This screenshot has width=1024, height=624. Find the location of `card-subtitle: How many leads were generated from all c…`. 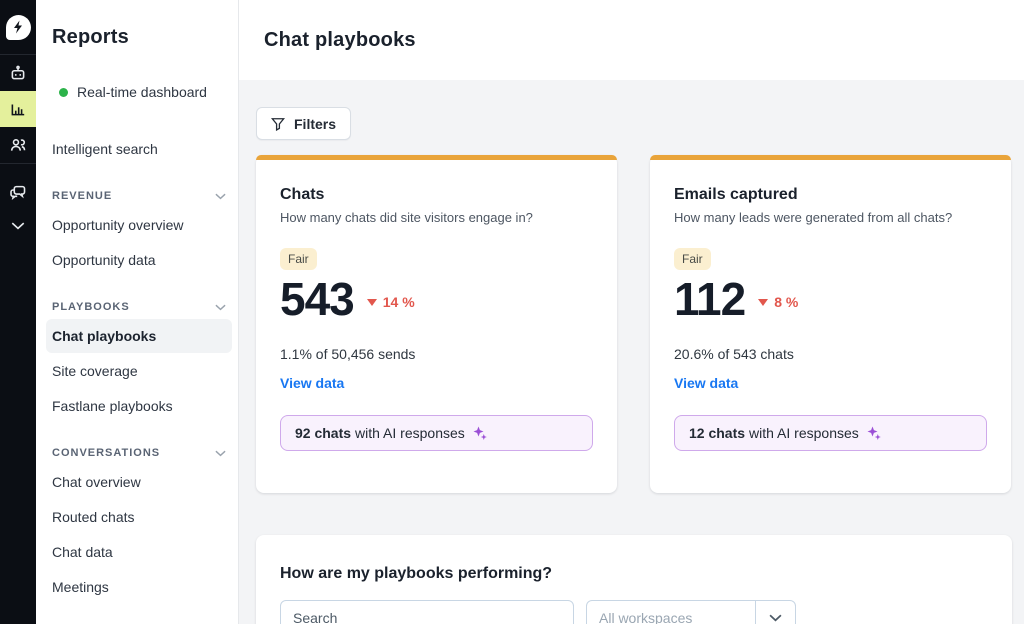

card-subtitle: How many leads were generated from all c… is located at coordinates (813, 217).